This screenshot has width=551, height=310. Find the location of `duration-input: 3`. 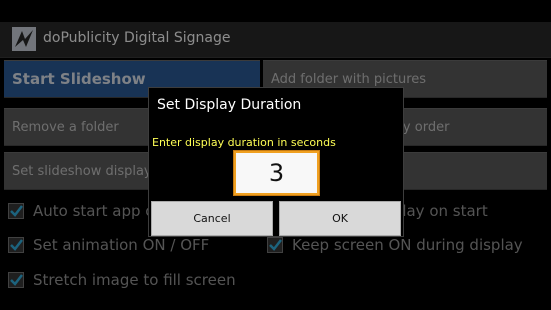

duration-input: 3 is located at coordinates (276, 173).